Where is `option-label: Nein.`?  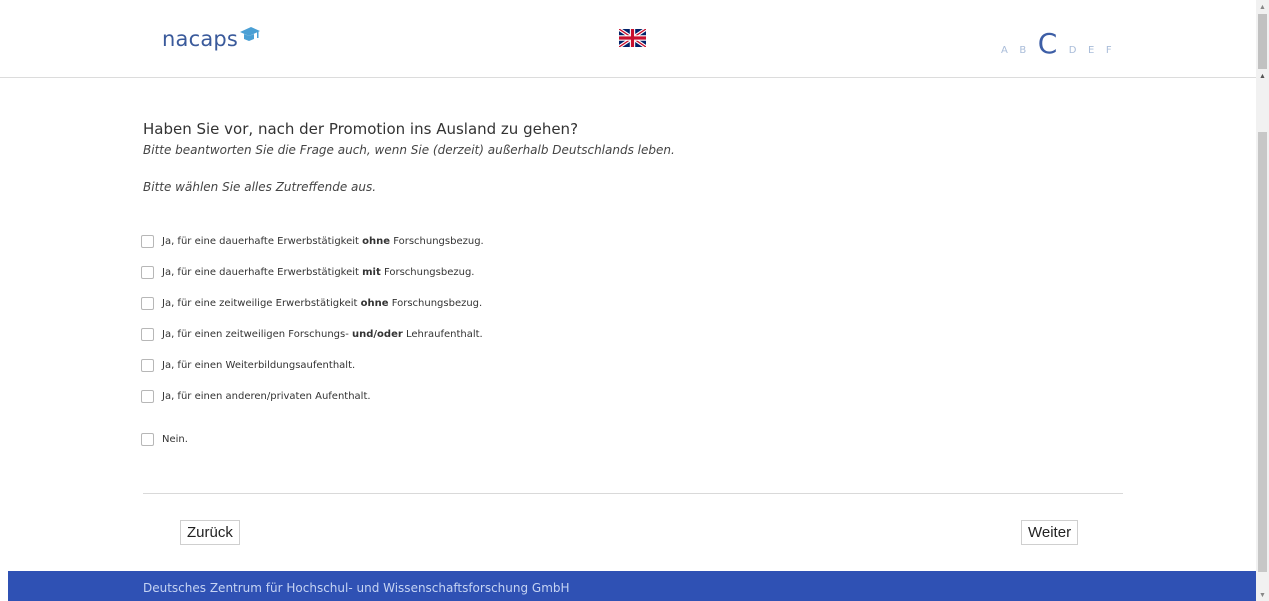 option-label: Nein. is located at coordinates (175, 439).